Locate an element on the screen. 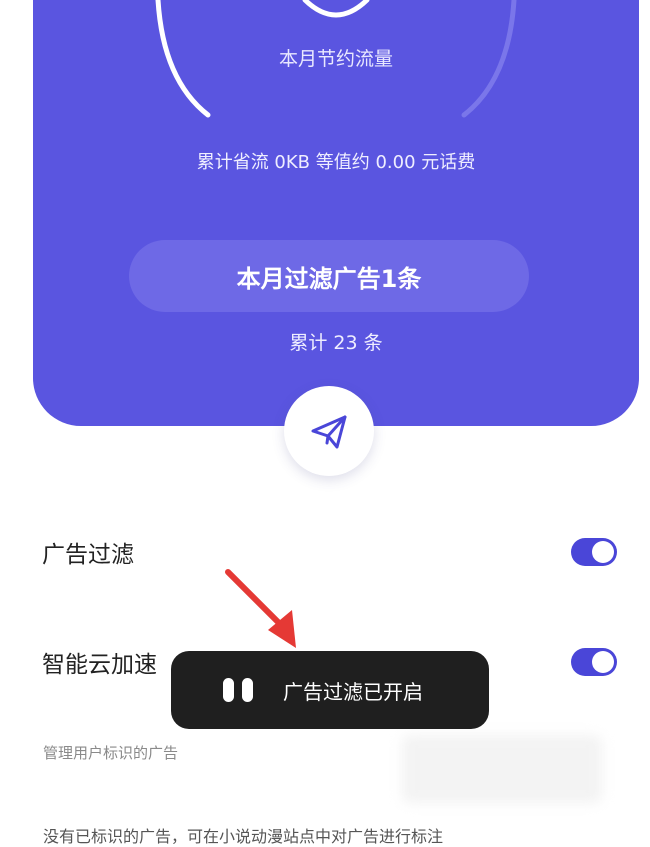 The height and width of the screenshot is (847, 650). setting-label-ad-filter: 广告过滤 is located at coordinates (88, 555).